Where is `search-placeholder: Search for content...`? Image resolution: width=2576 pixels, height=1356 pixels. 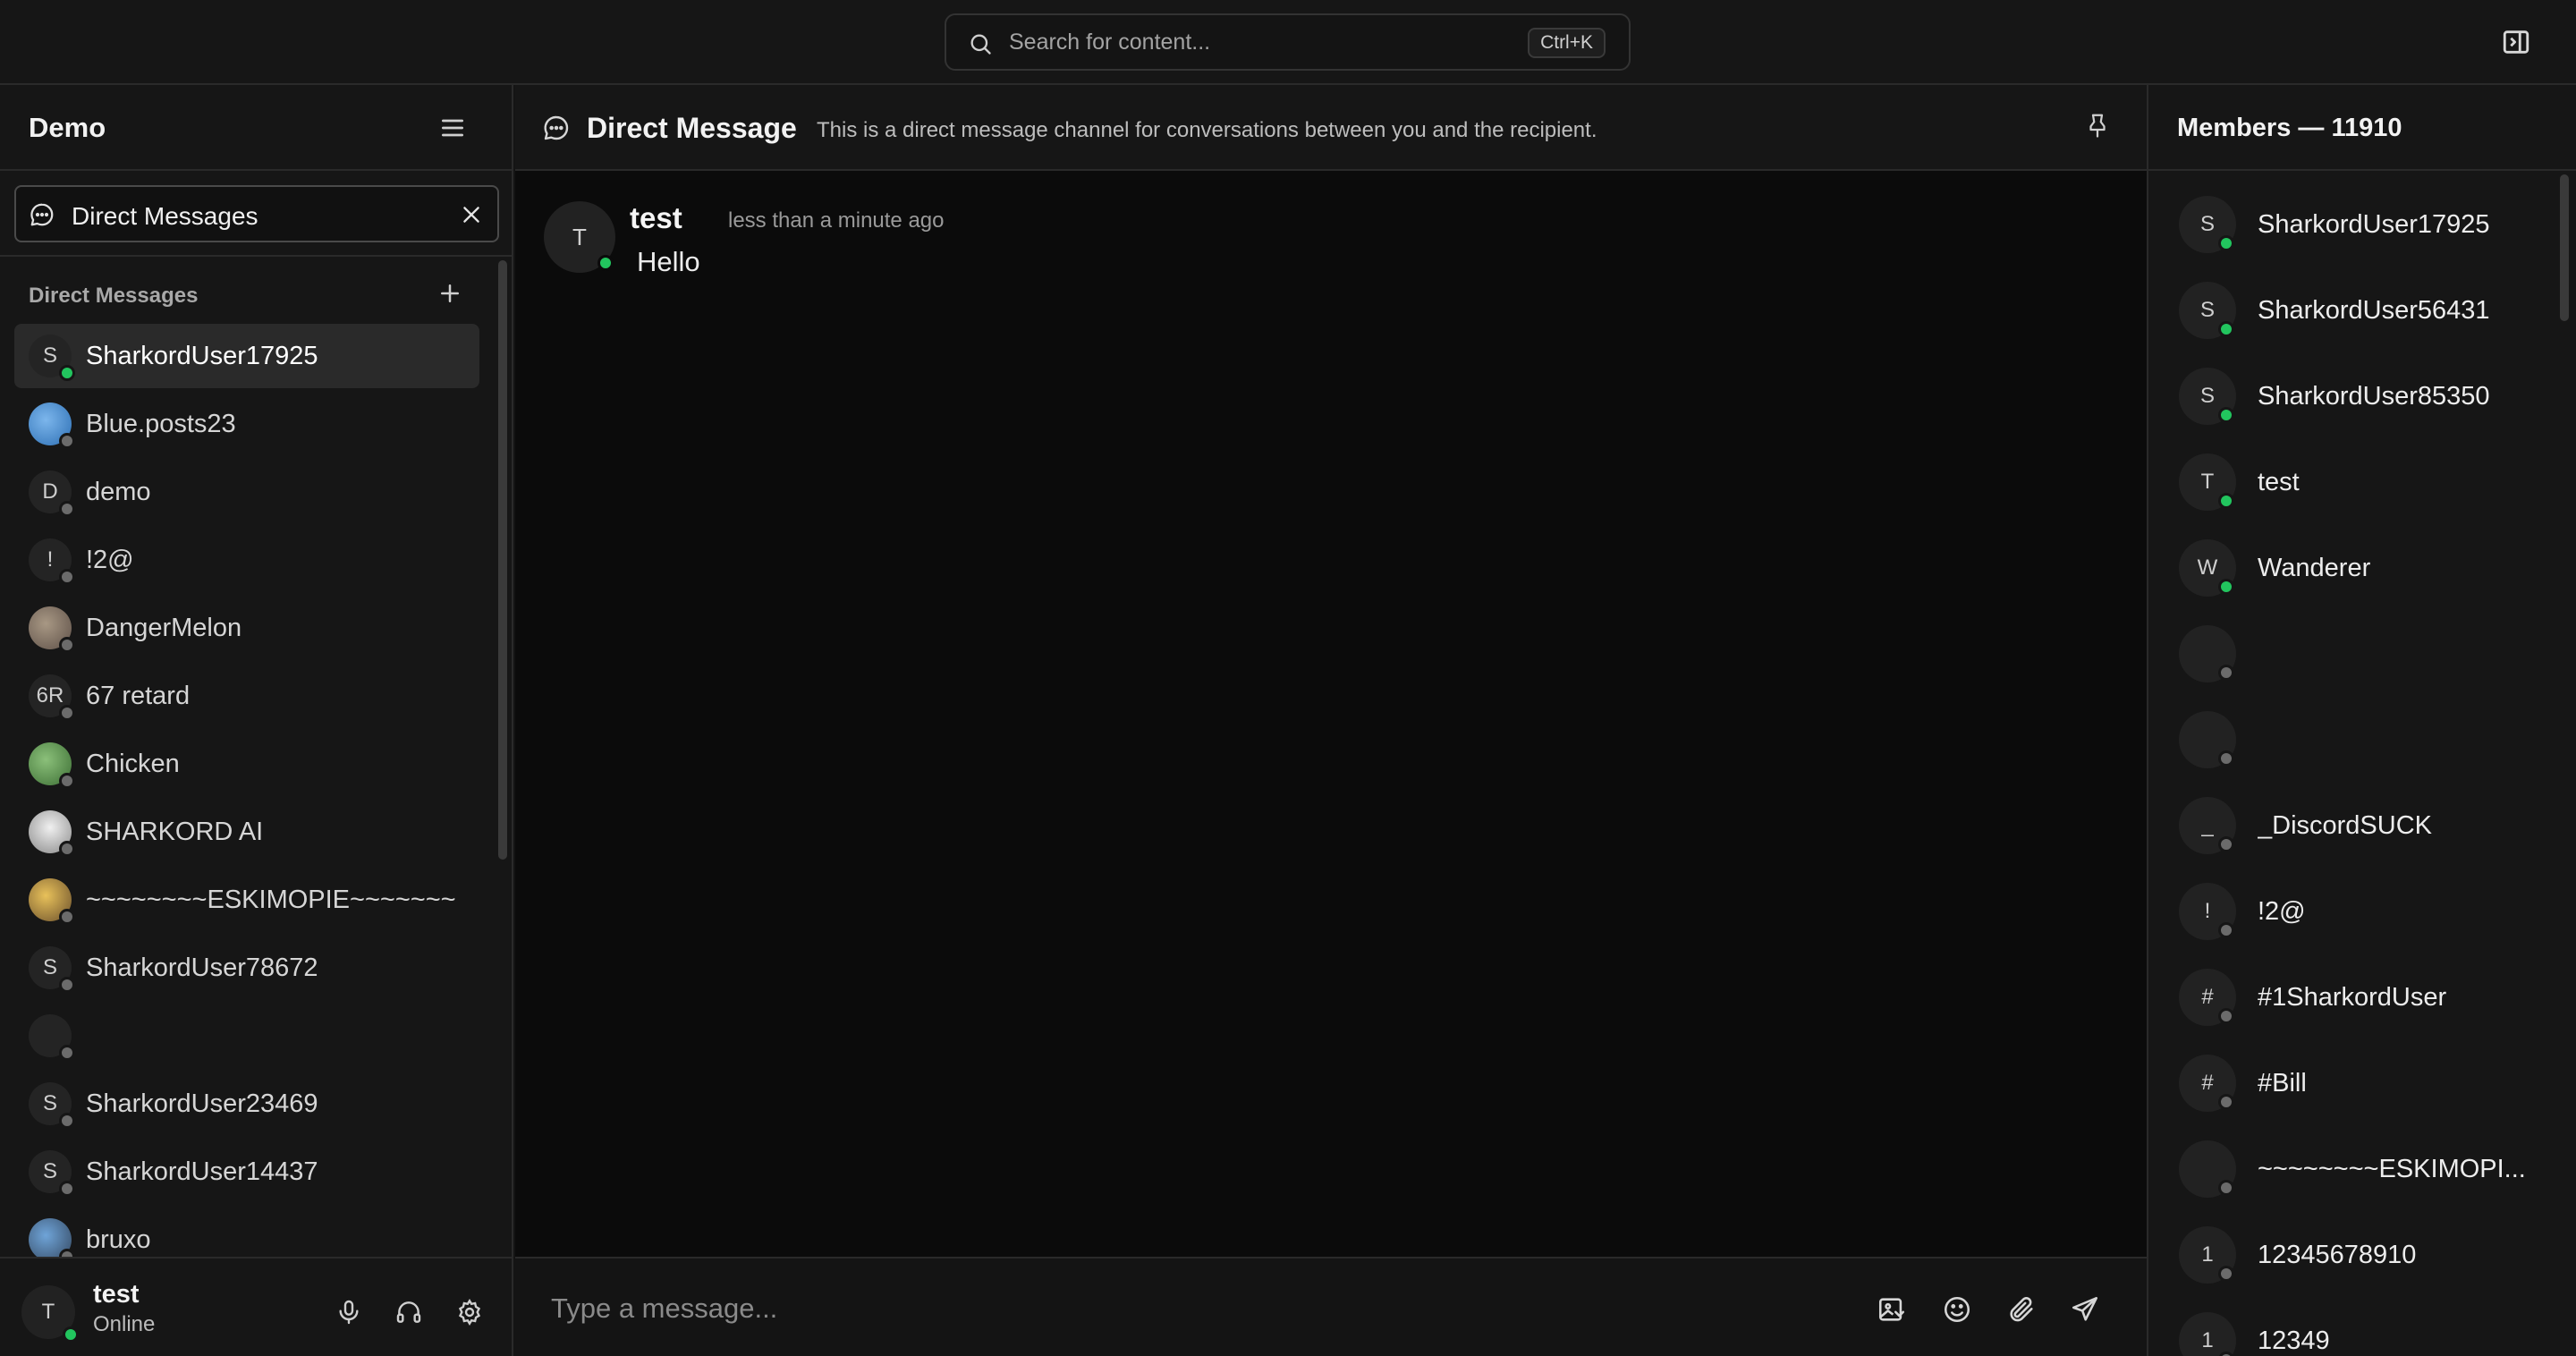 search-placeholder: Search for content... is located at coordinates (1110, 42).